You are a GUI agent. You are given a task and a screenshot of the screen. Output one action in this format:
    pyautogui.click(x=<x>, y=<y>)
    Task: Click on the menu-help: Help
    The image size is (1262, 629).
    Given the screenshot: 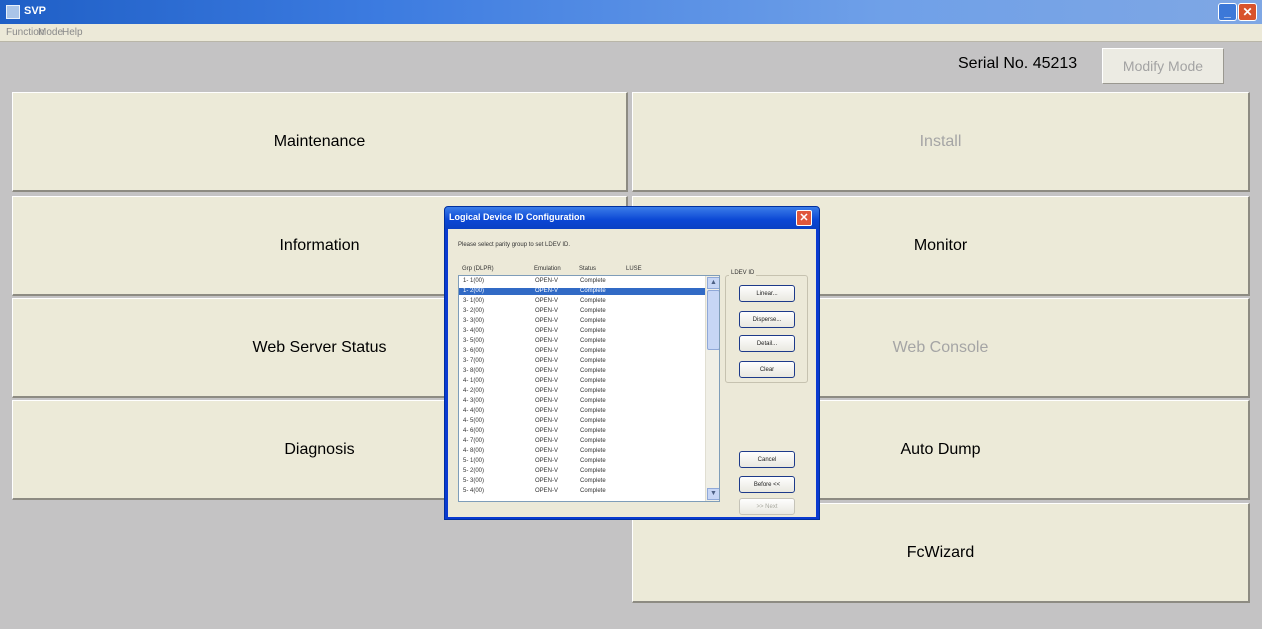 What is the action you would take?
    pyautogui.click(x=72, y=32)
    